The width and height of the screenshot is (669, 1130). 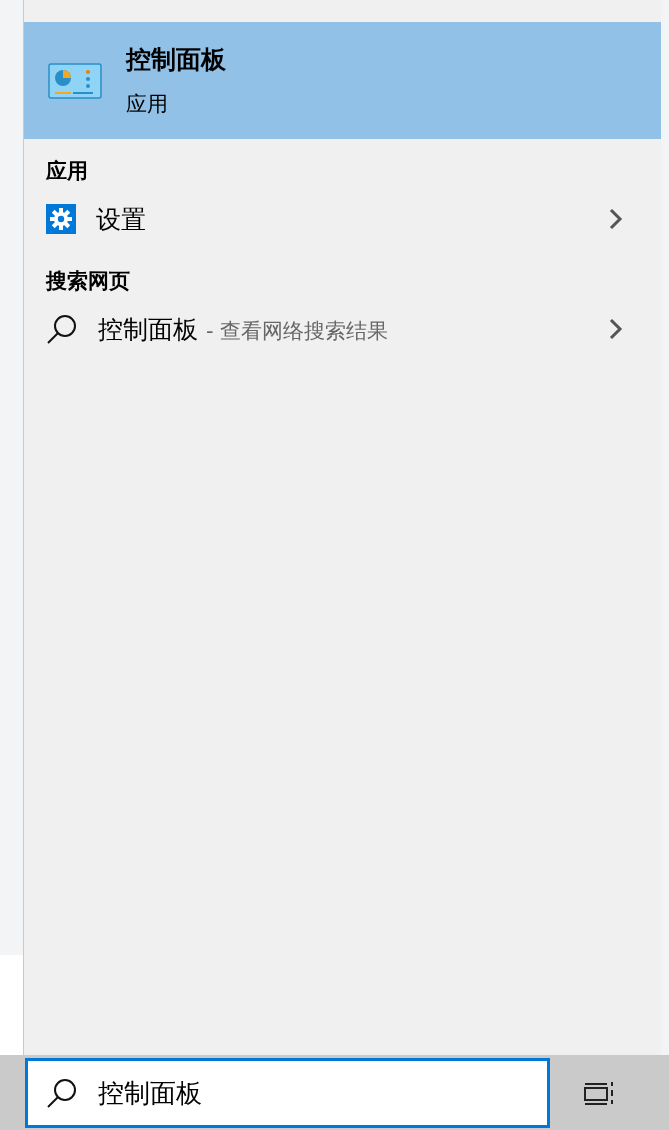 What do you see at coordinates (342, 80) in the screenshot?
I see `best-match-item: 控制面板 应用` at bounding box center [342, 80].